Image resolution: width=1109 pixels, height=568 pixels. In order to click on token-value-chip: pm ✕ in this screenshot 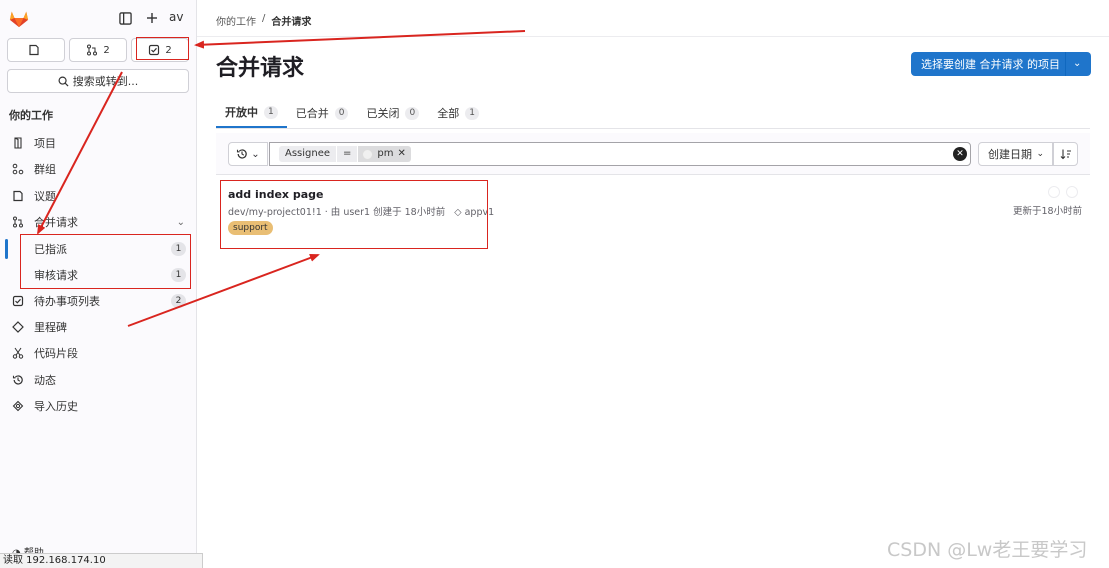, I will do `click(384, 154)`.